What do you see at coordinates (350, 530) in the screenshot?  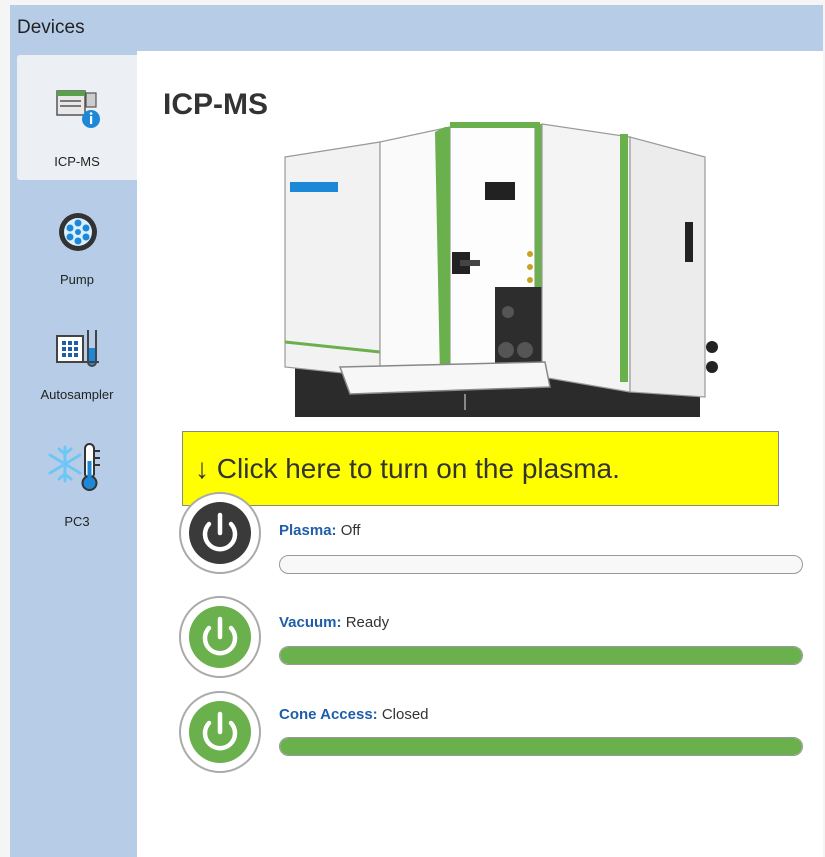 I see `status-value: Off` at bounding box center [350, 530].